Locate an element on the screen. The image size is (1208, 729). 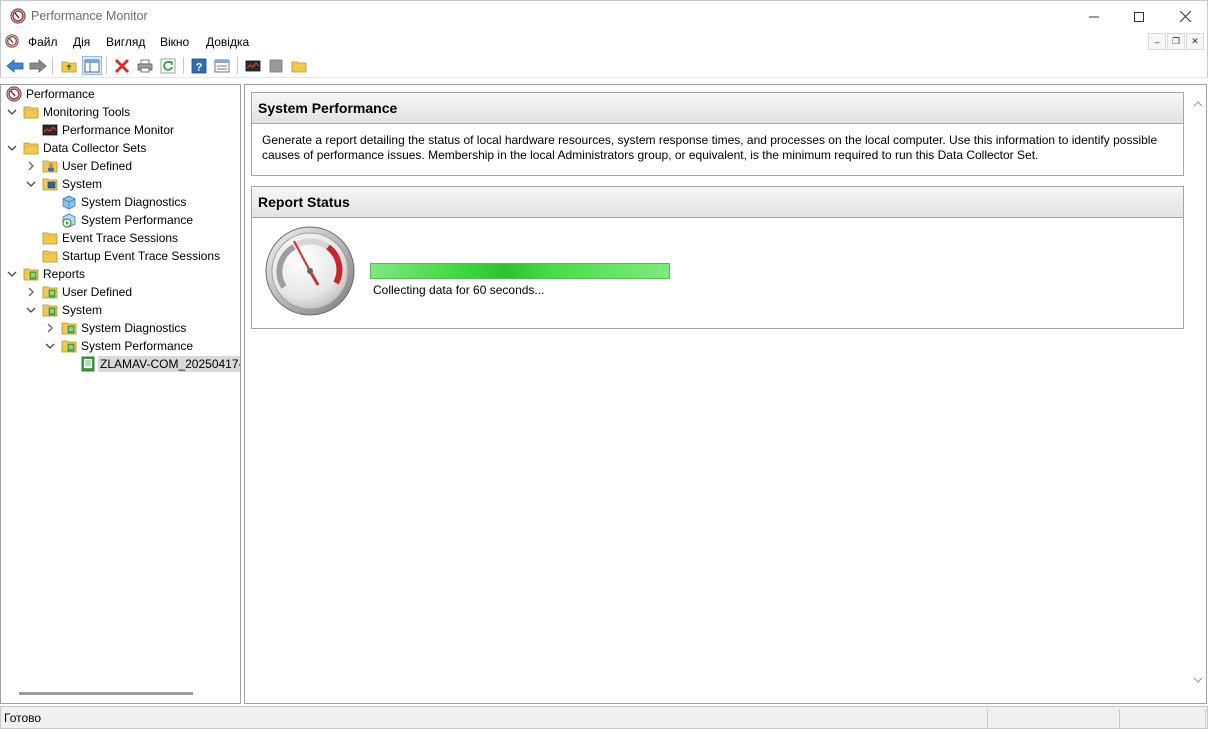
tree-item: Reports is located at coordinates (45, 274).